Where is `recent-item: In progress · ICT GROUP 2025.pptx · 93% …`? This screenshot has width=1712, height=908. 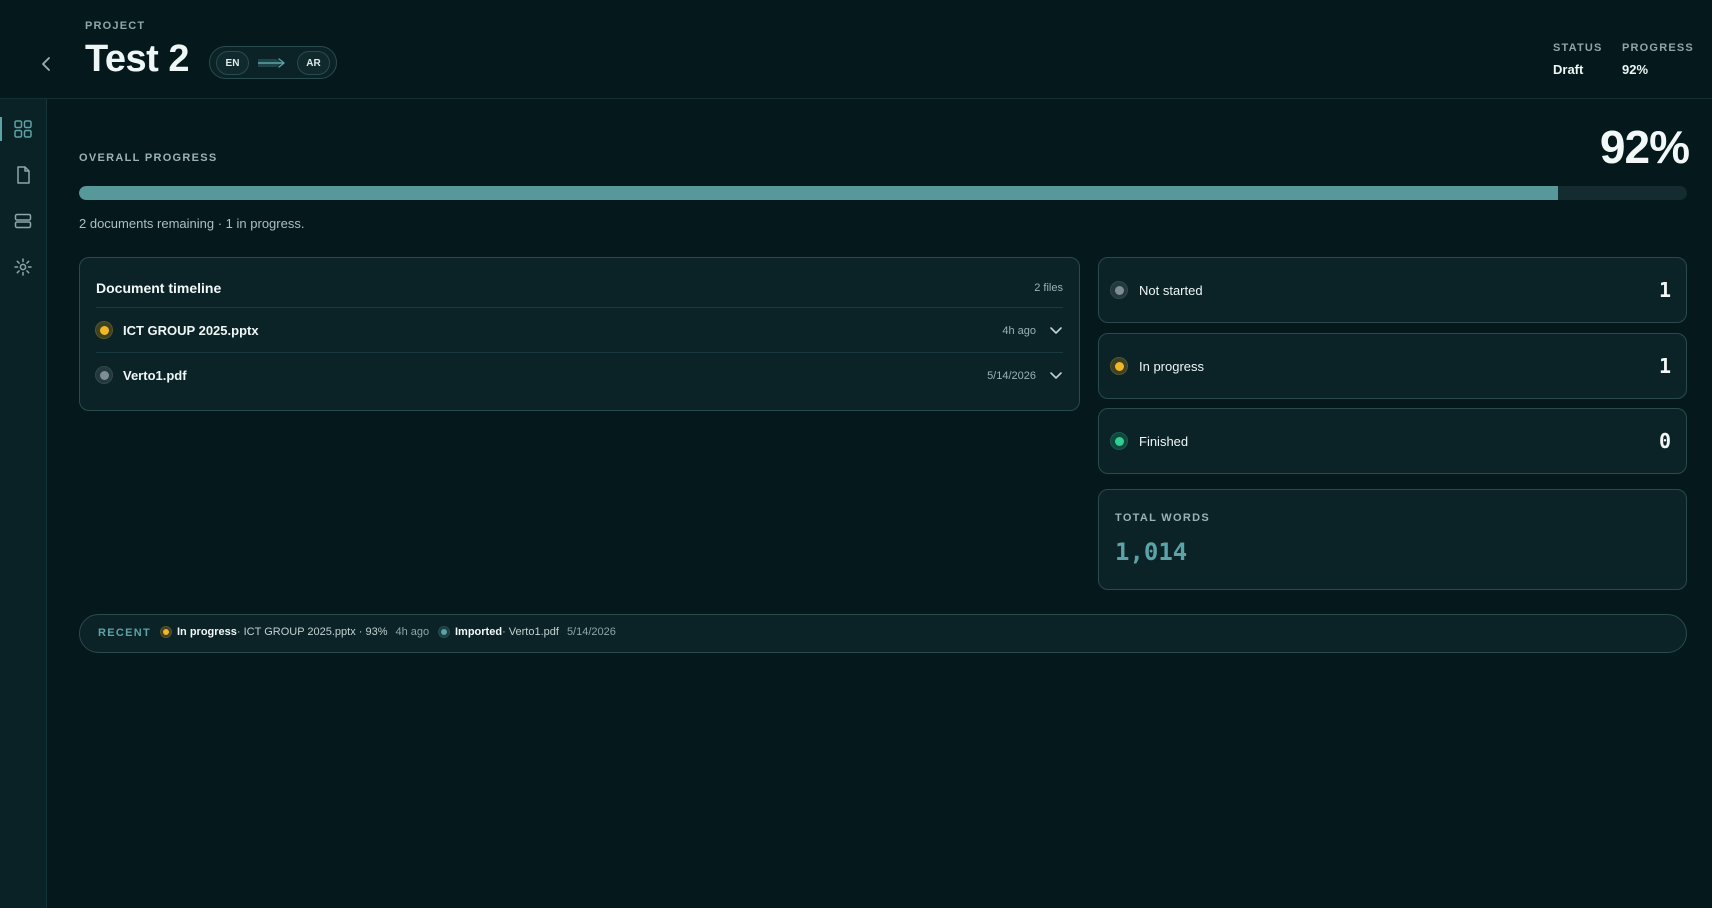 recent-item: In progress · ICT GROUP 2025.pptx · 93% … is located at coordinates (295, 632).